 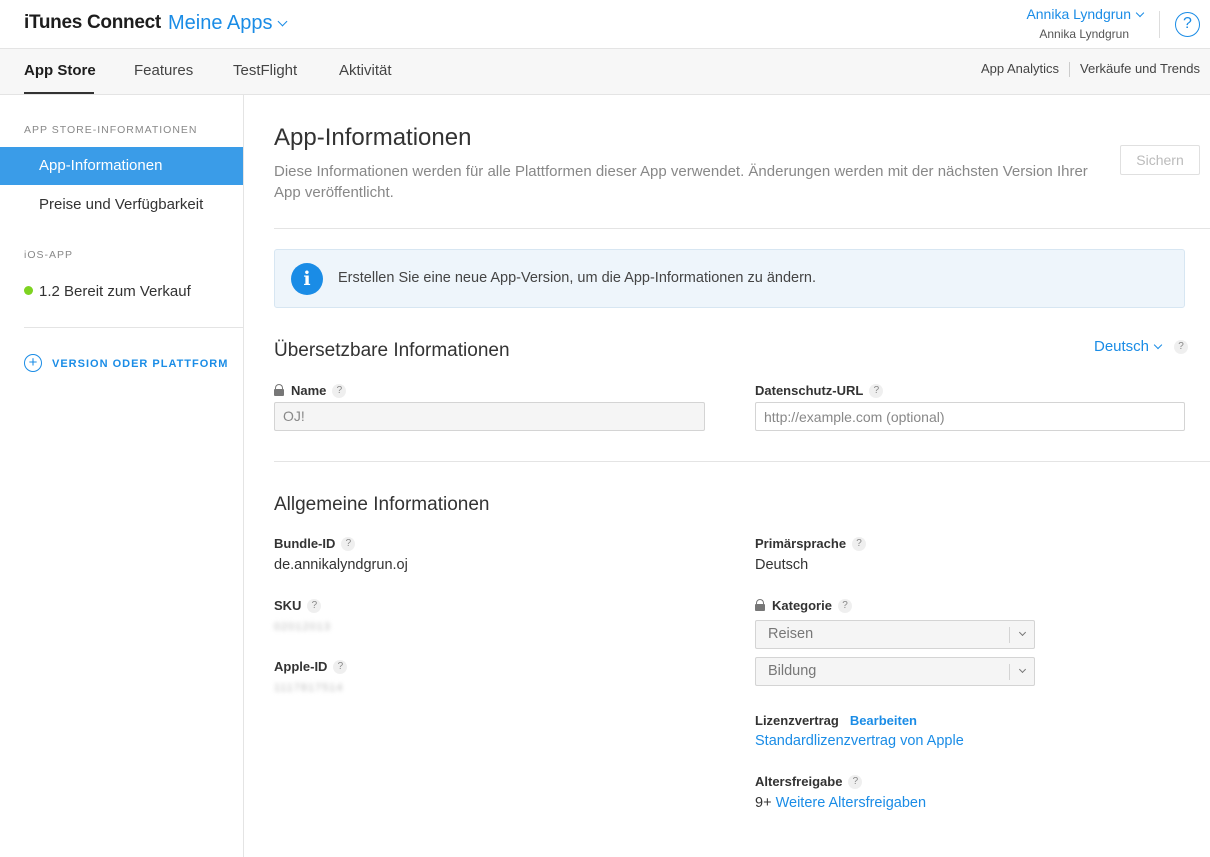 What do you see at coordinates (305, 543) in the screenshot?
I see `bundle-id-label-text: Bundle-ID` at bounding box center [305, 543].